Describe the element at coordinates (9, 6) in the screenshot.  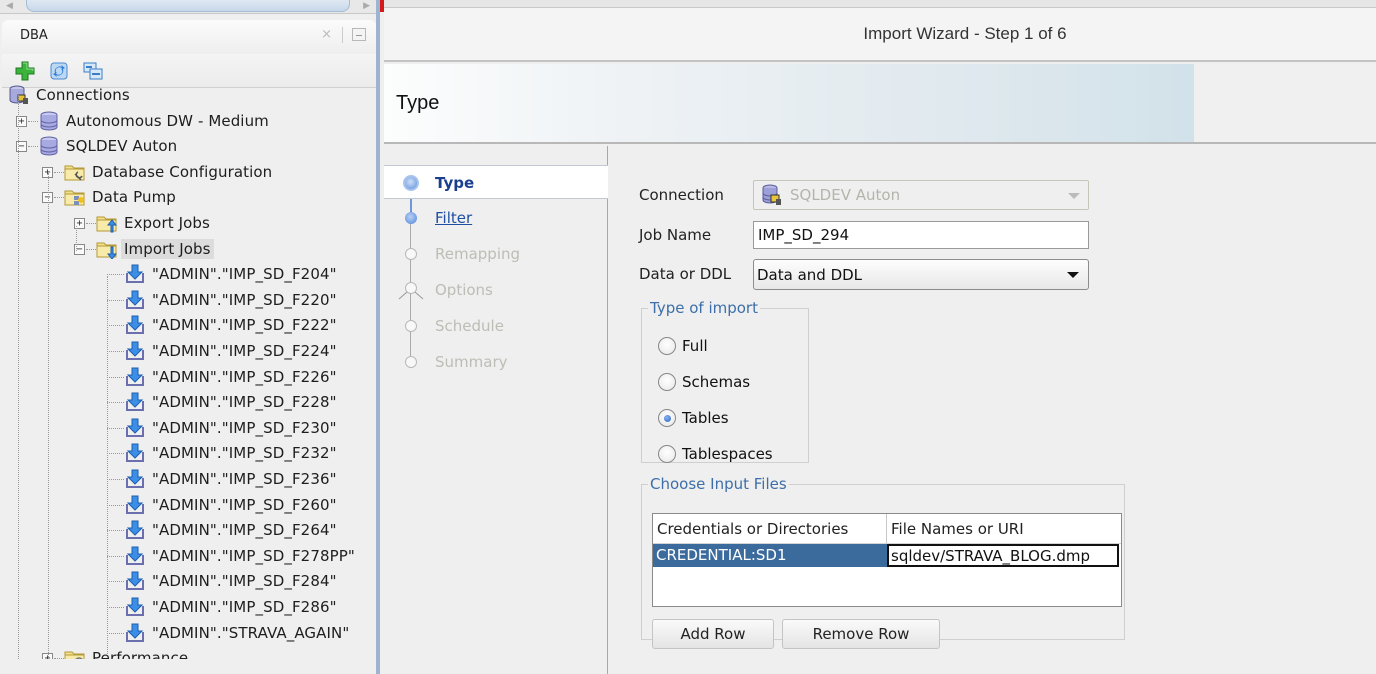
I see `scroll-left-icon: ◀` at that location.